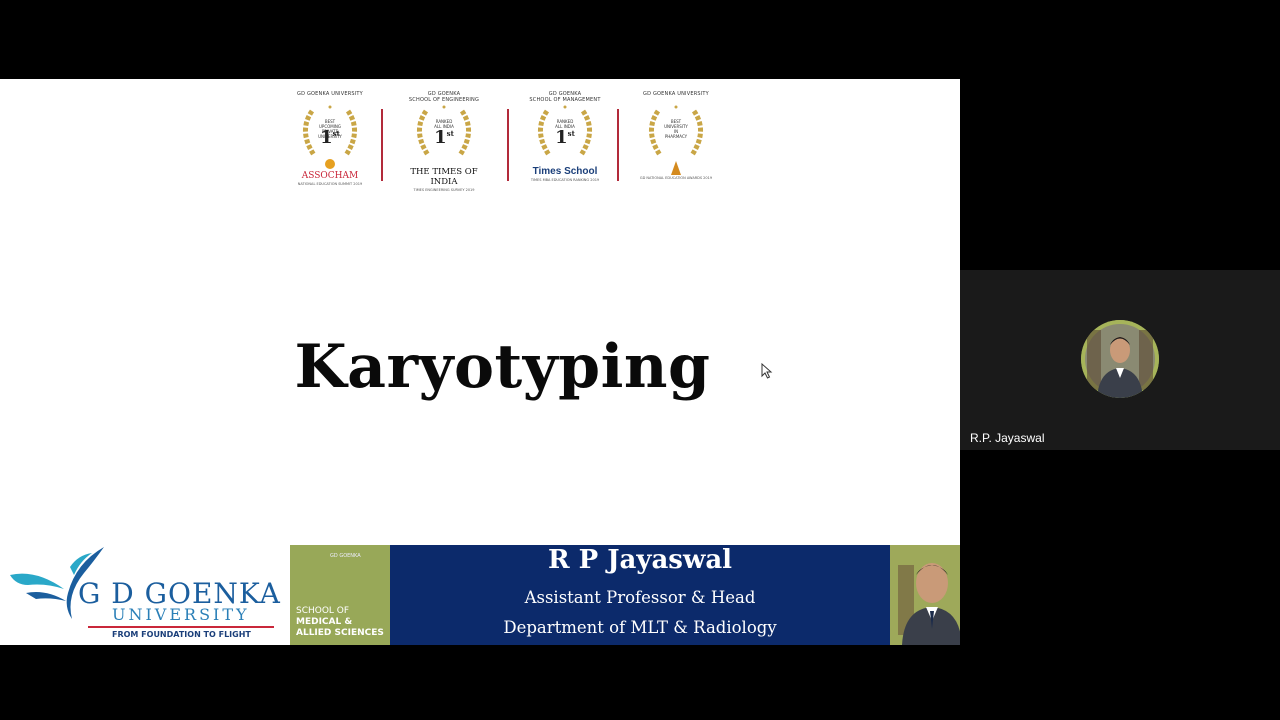 This screenshot has height=720, width=1280. Describe the element at coordinates (330, 184) in the screenshot. I see `award-footer: NATIONAL EDUCATION SUMMIT 2019` at that location.